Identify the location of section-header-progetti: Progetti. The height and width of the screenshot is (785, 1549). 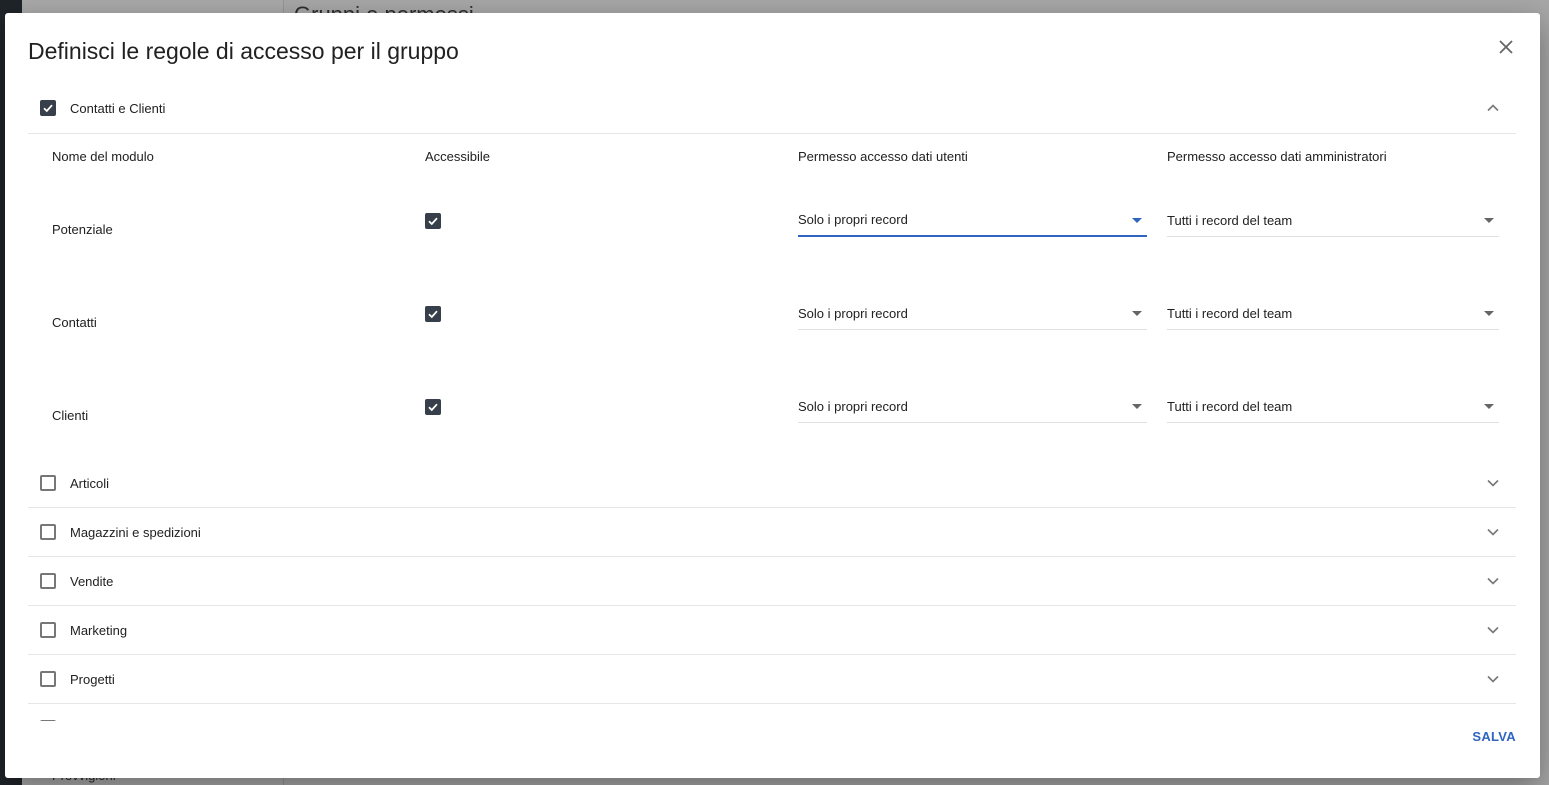
(772, 679).